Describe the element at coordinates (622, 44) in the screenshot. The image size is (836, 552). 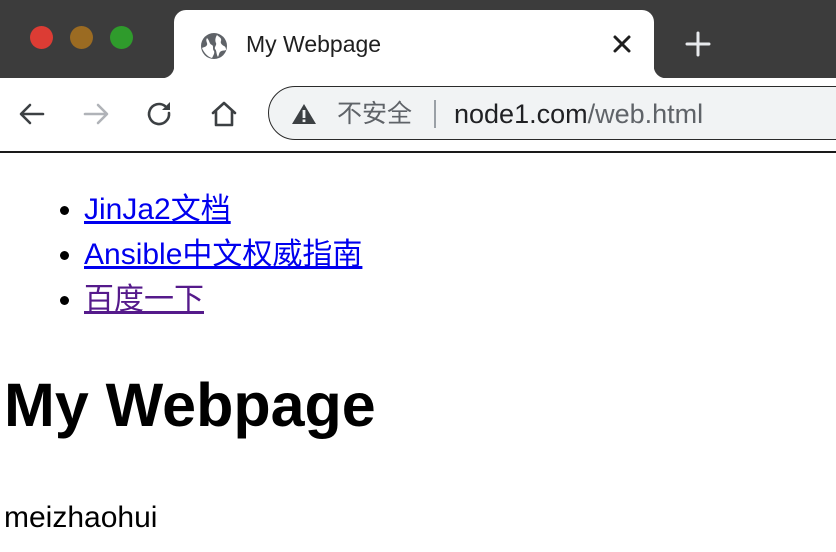
I see `close-icon` at that location.